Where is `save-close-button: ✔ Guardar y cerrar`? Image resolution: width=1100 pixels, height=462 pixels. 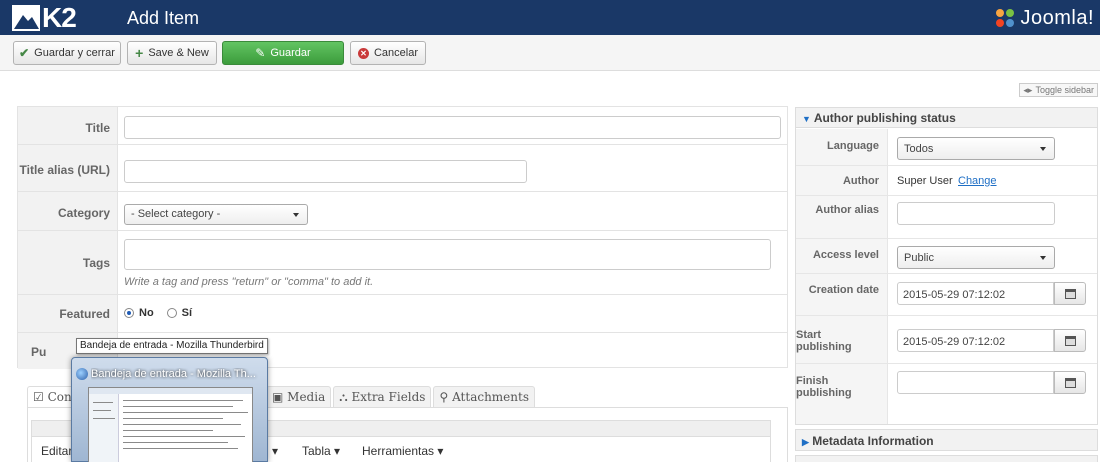
save-close-button: ✔ Guardar y cerrar is located at coordinates (67, 53).